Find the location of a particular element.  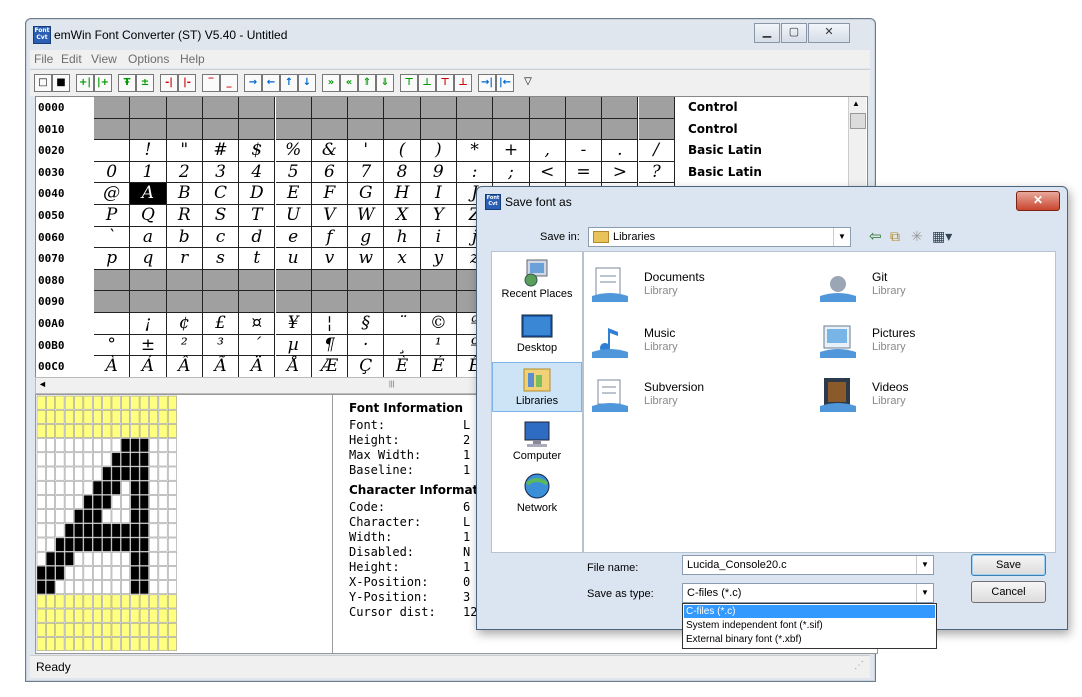

char-cell: U is located at coordinates (293, 216).